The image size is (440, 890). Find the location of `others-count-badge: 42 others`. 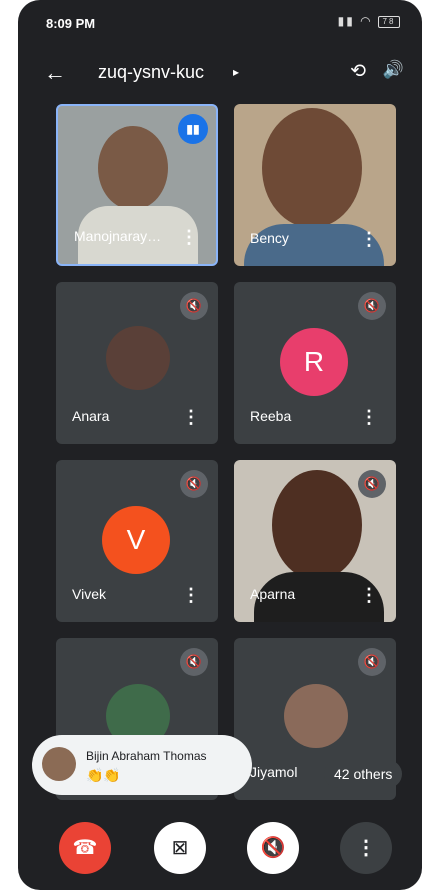

others-count-badge: 42 others is located at coordinates (363, 774).